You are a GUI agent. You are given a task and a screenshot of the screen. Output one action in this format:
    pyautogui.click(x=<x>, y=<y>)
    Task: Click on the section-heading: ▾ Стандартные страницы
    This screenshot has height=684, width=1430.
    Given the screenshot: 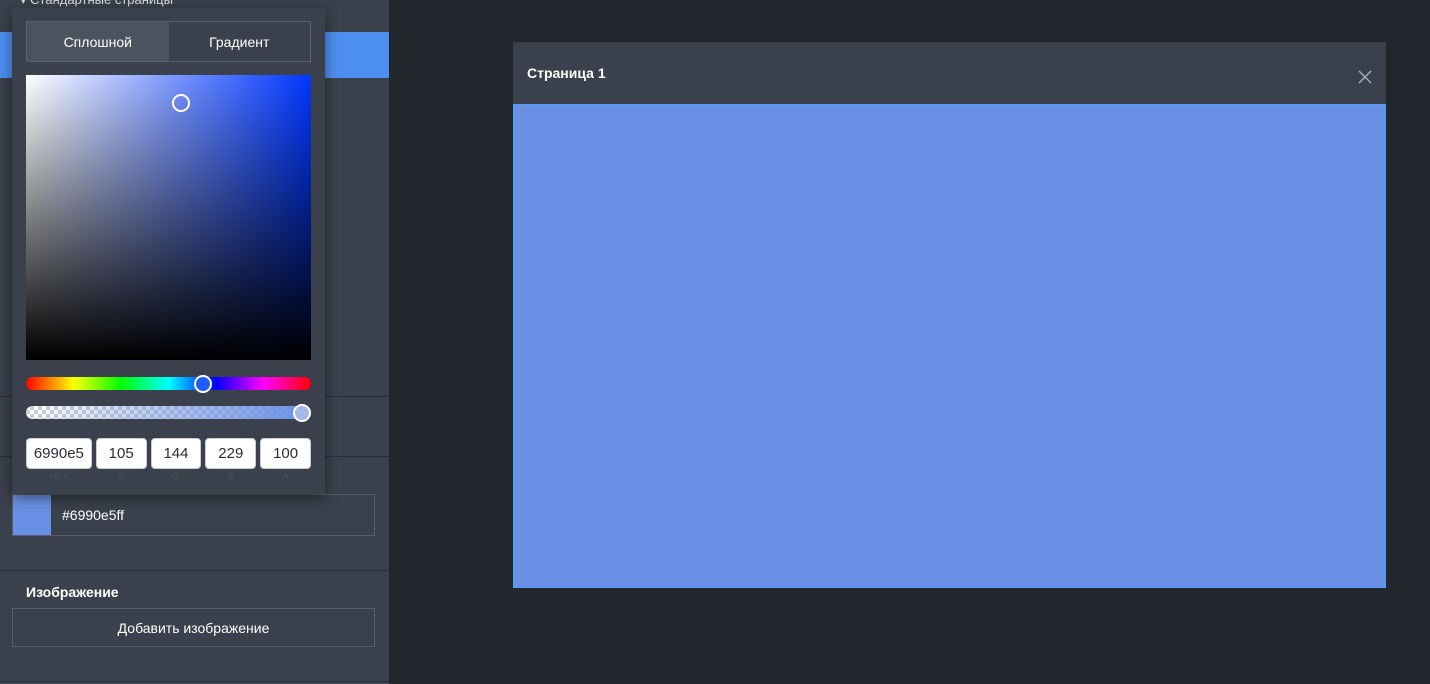 What is the action you would take?
    pyautogui.click(x=96, y=4)
    